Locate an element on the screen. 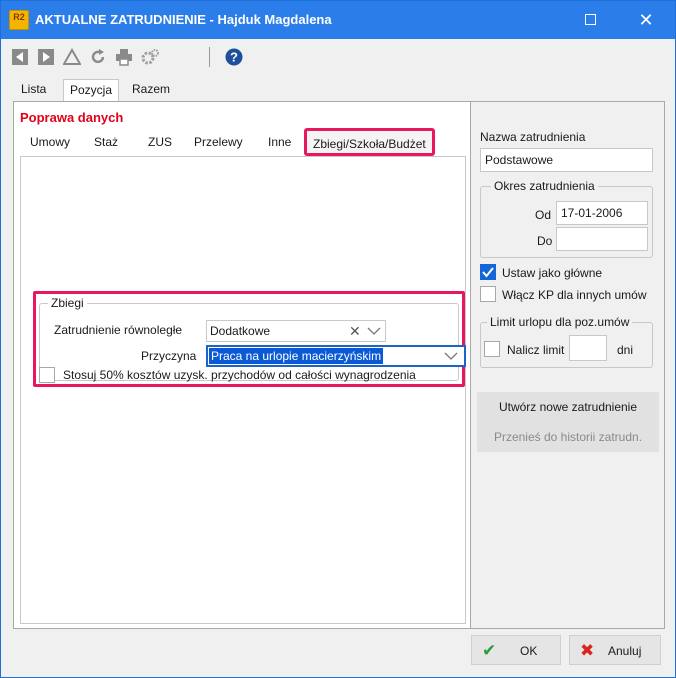 The height and width of the screenshot is (678, 676). subtab-zbiegi-szkola-budzet: Zbiegi/Szkoła/Budżet is located at coordinates (369, 142).